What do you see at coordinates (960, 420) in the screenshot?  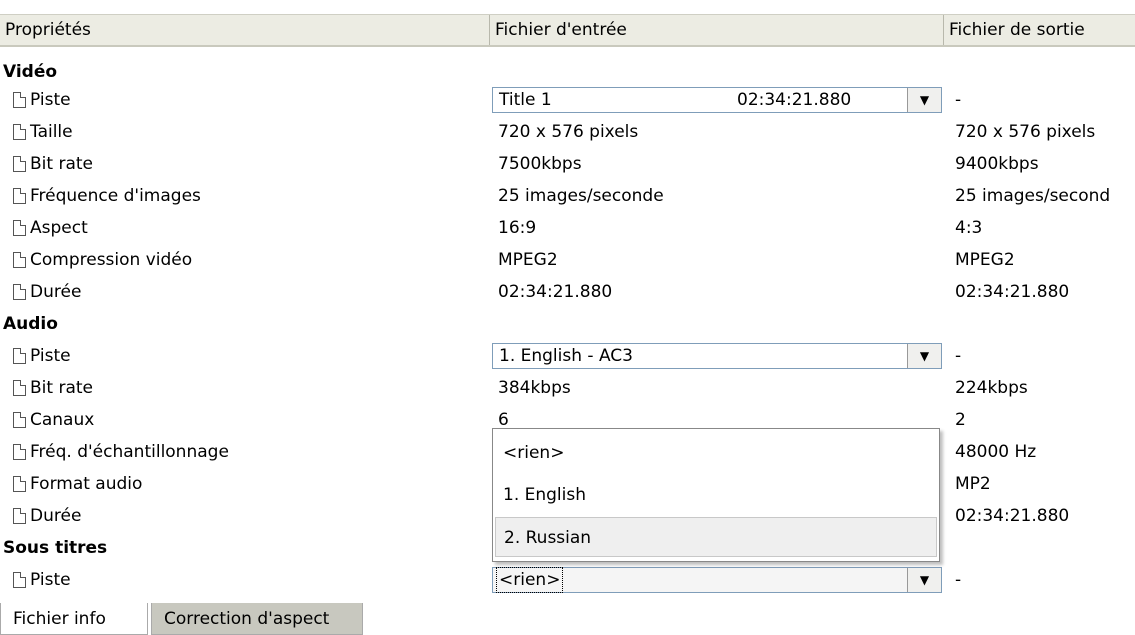 I see `output-value: 2` at bounding box center [960, 420].